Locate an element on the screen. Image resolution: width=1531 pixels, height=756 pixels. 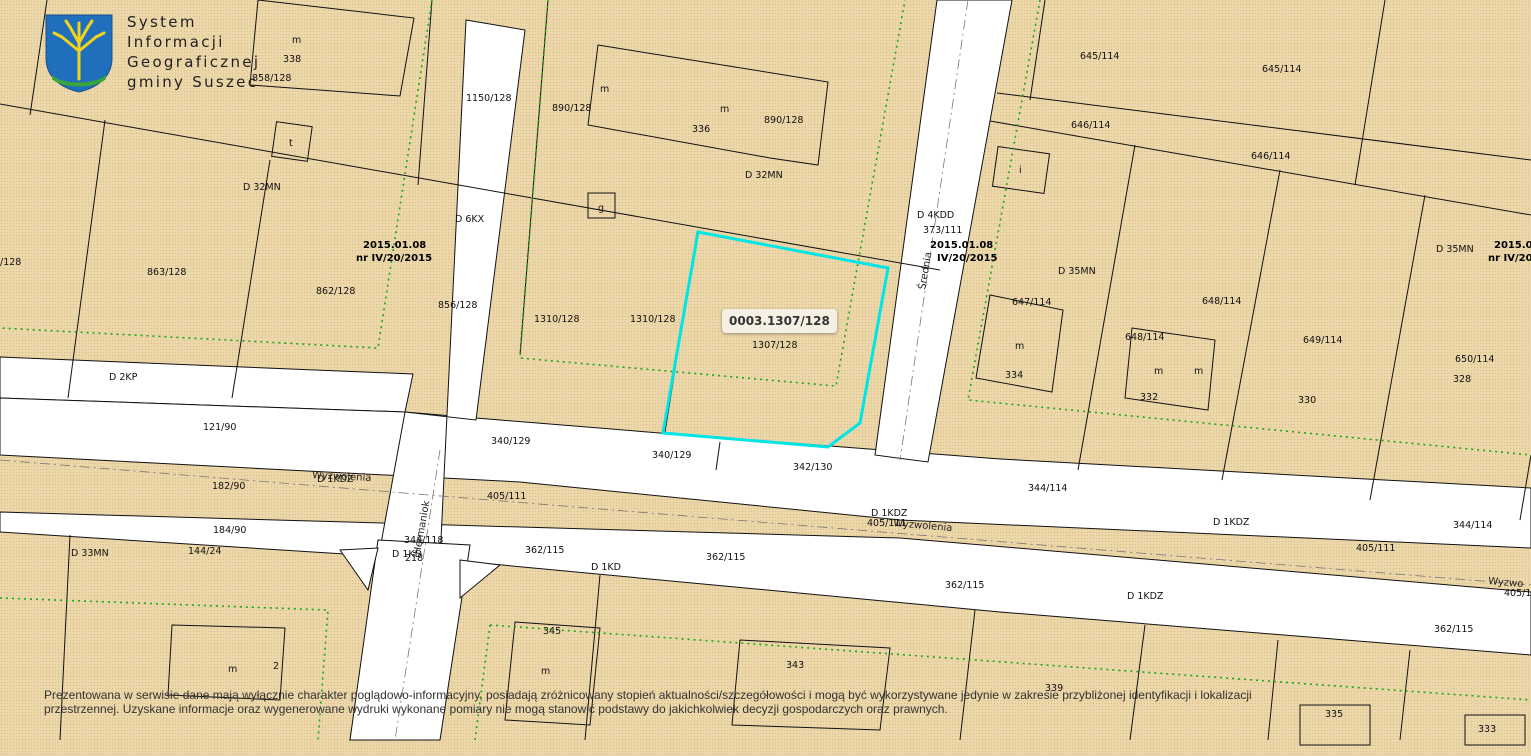
parcel-label: 335 is located at coordinates (1334, 714).